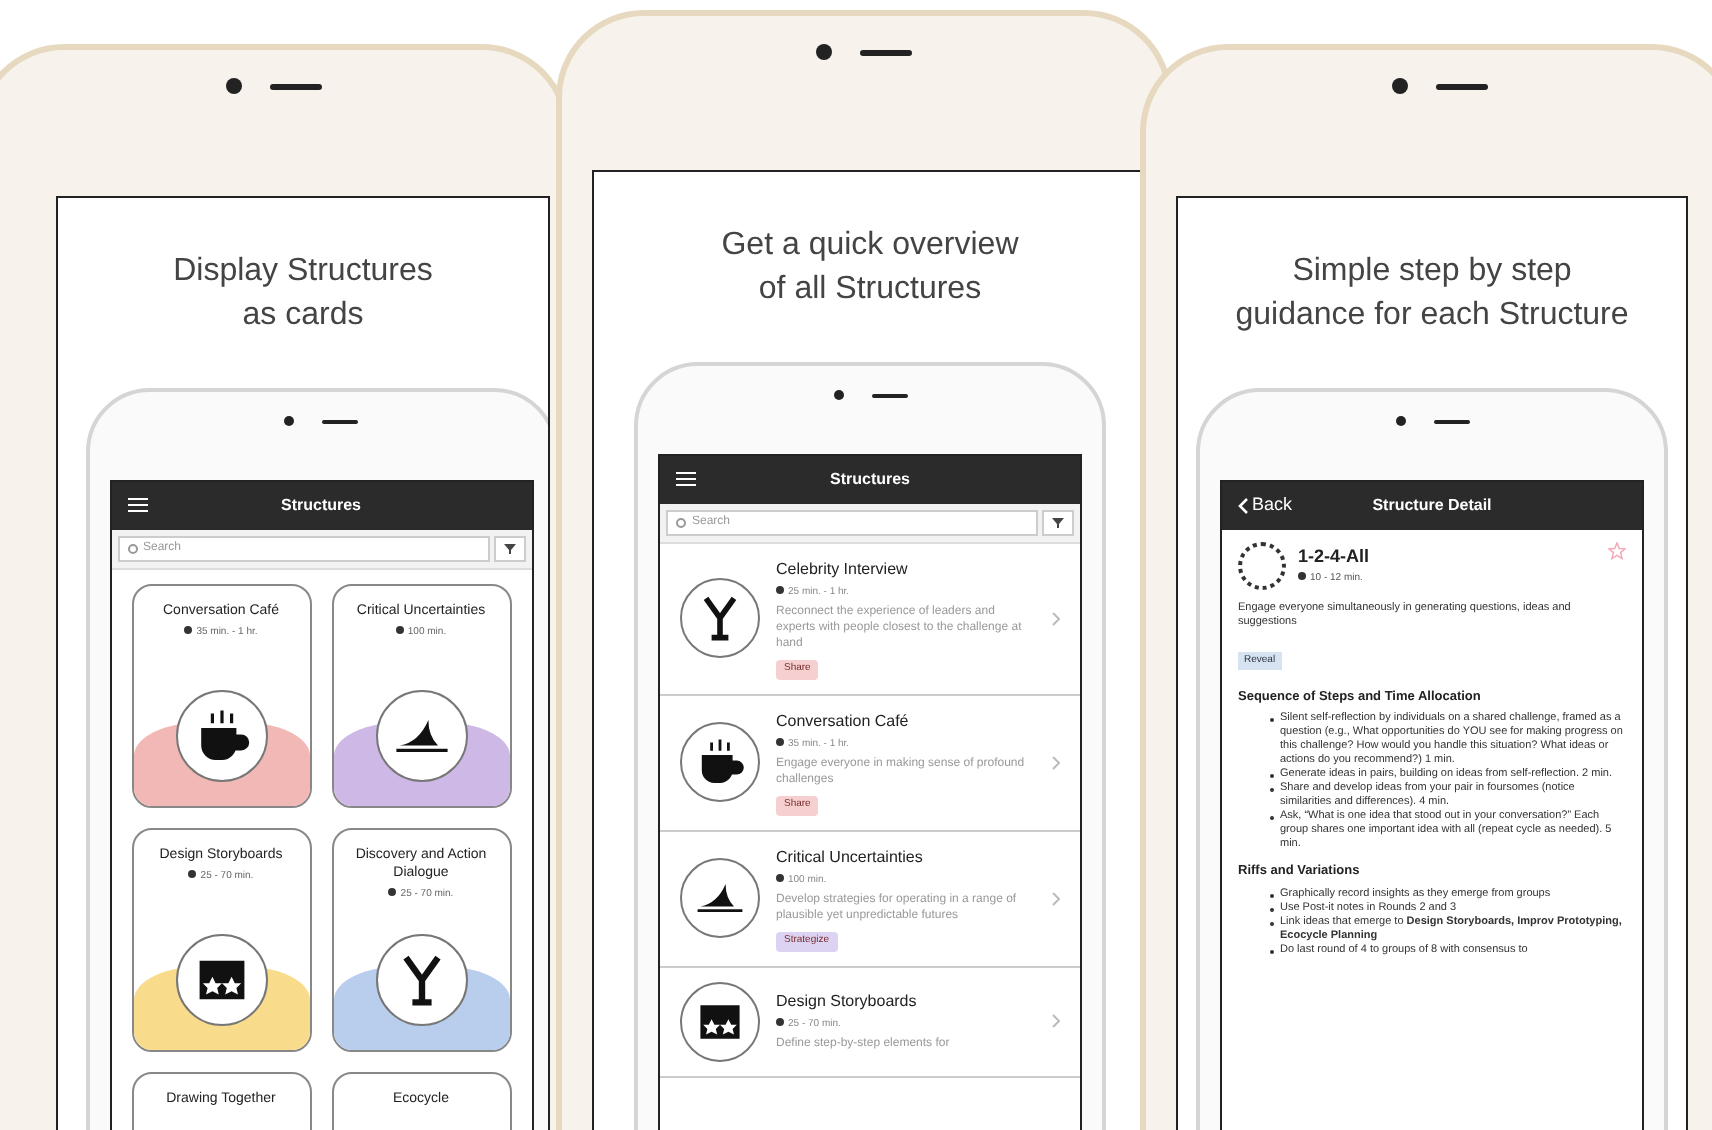 This screenshot has width=1712, height=1130. Describe the element at coordinates (1432, 505) in the screenshot. I see `app-title: Structure Detail` at that location.